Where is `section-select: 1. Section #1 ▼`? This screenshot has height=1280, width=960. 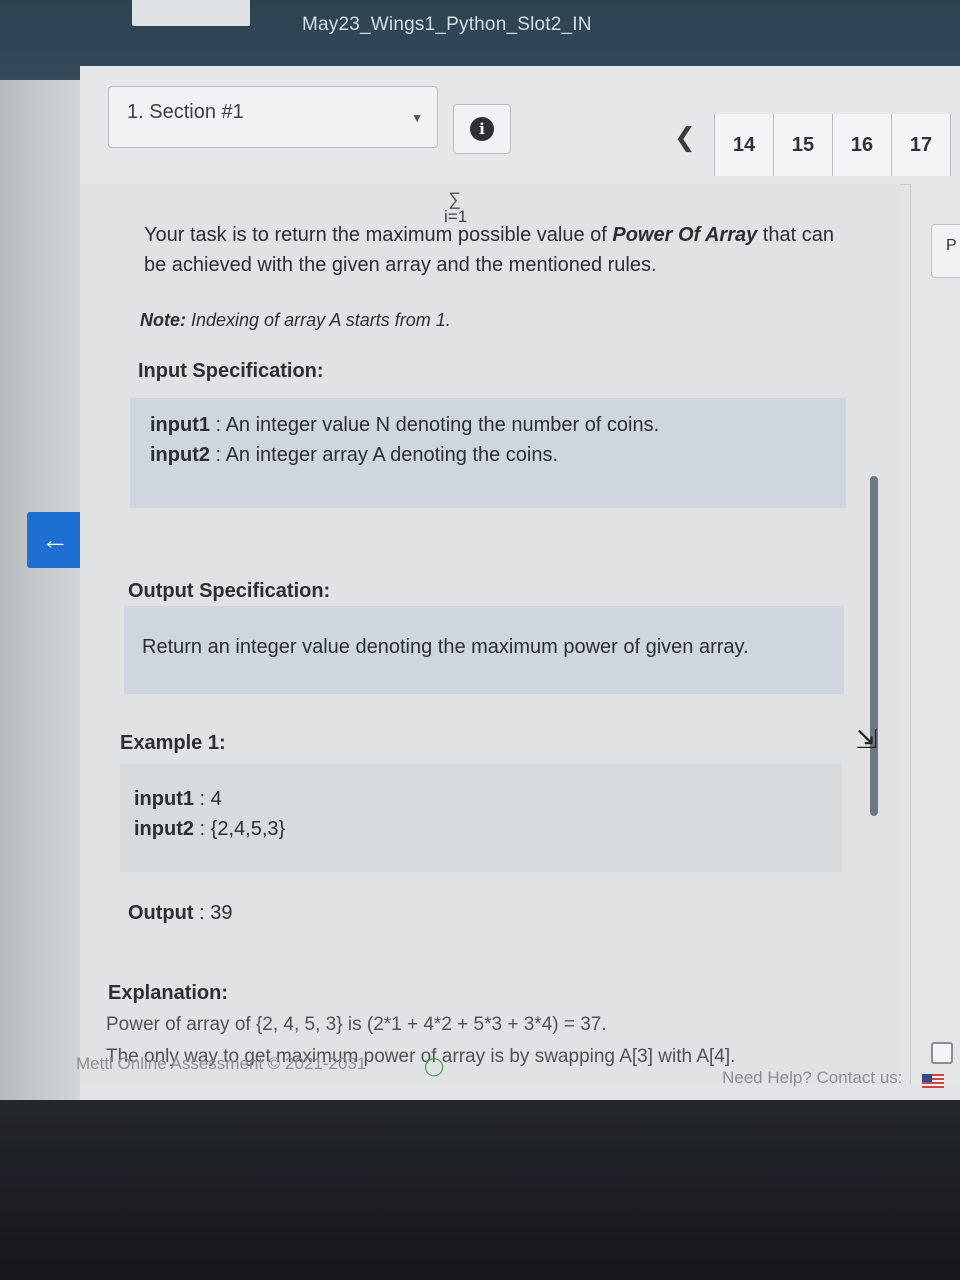 section-select: 1. Section #1 ▼ is located at coordinates (273, 117).